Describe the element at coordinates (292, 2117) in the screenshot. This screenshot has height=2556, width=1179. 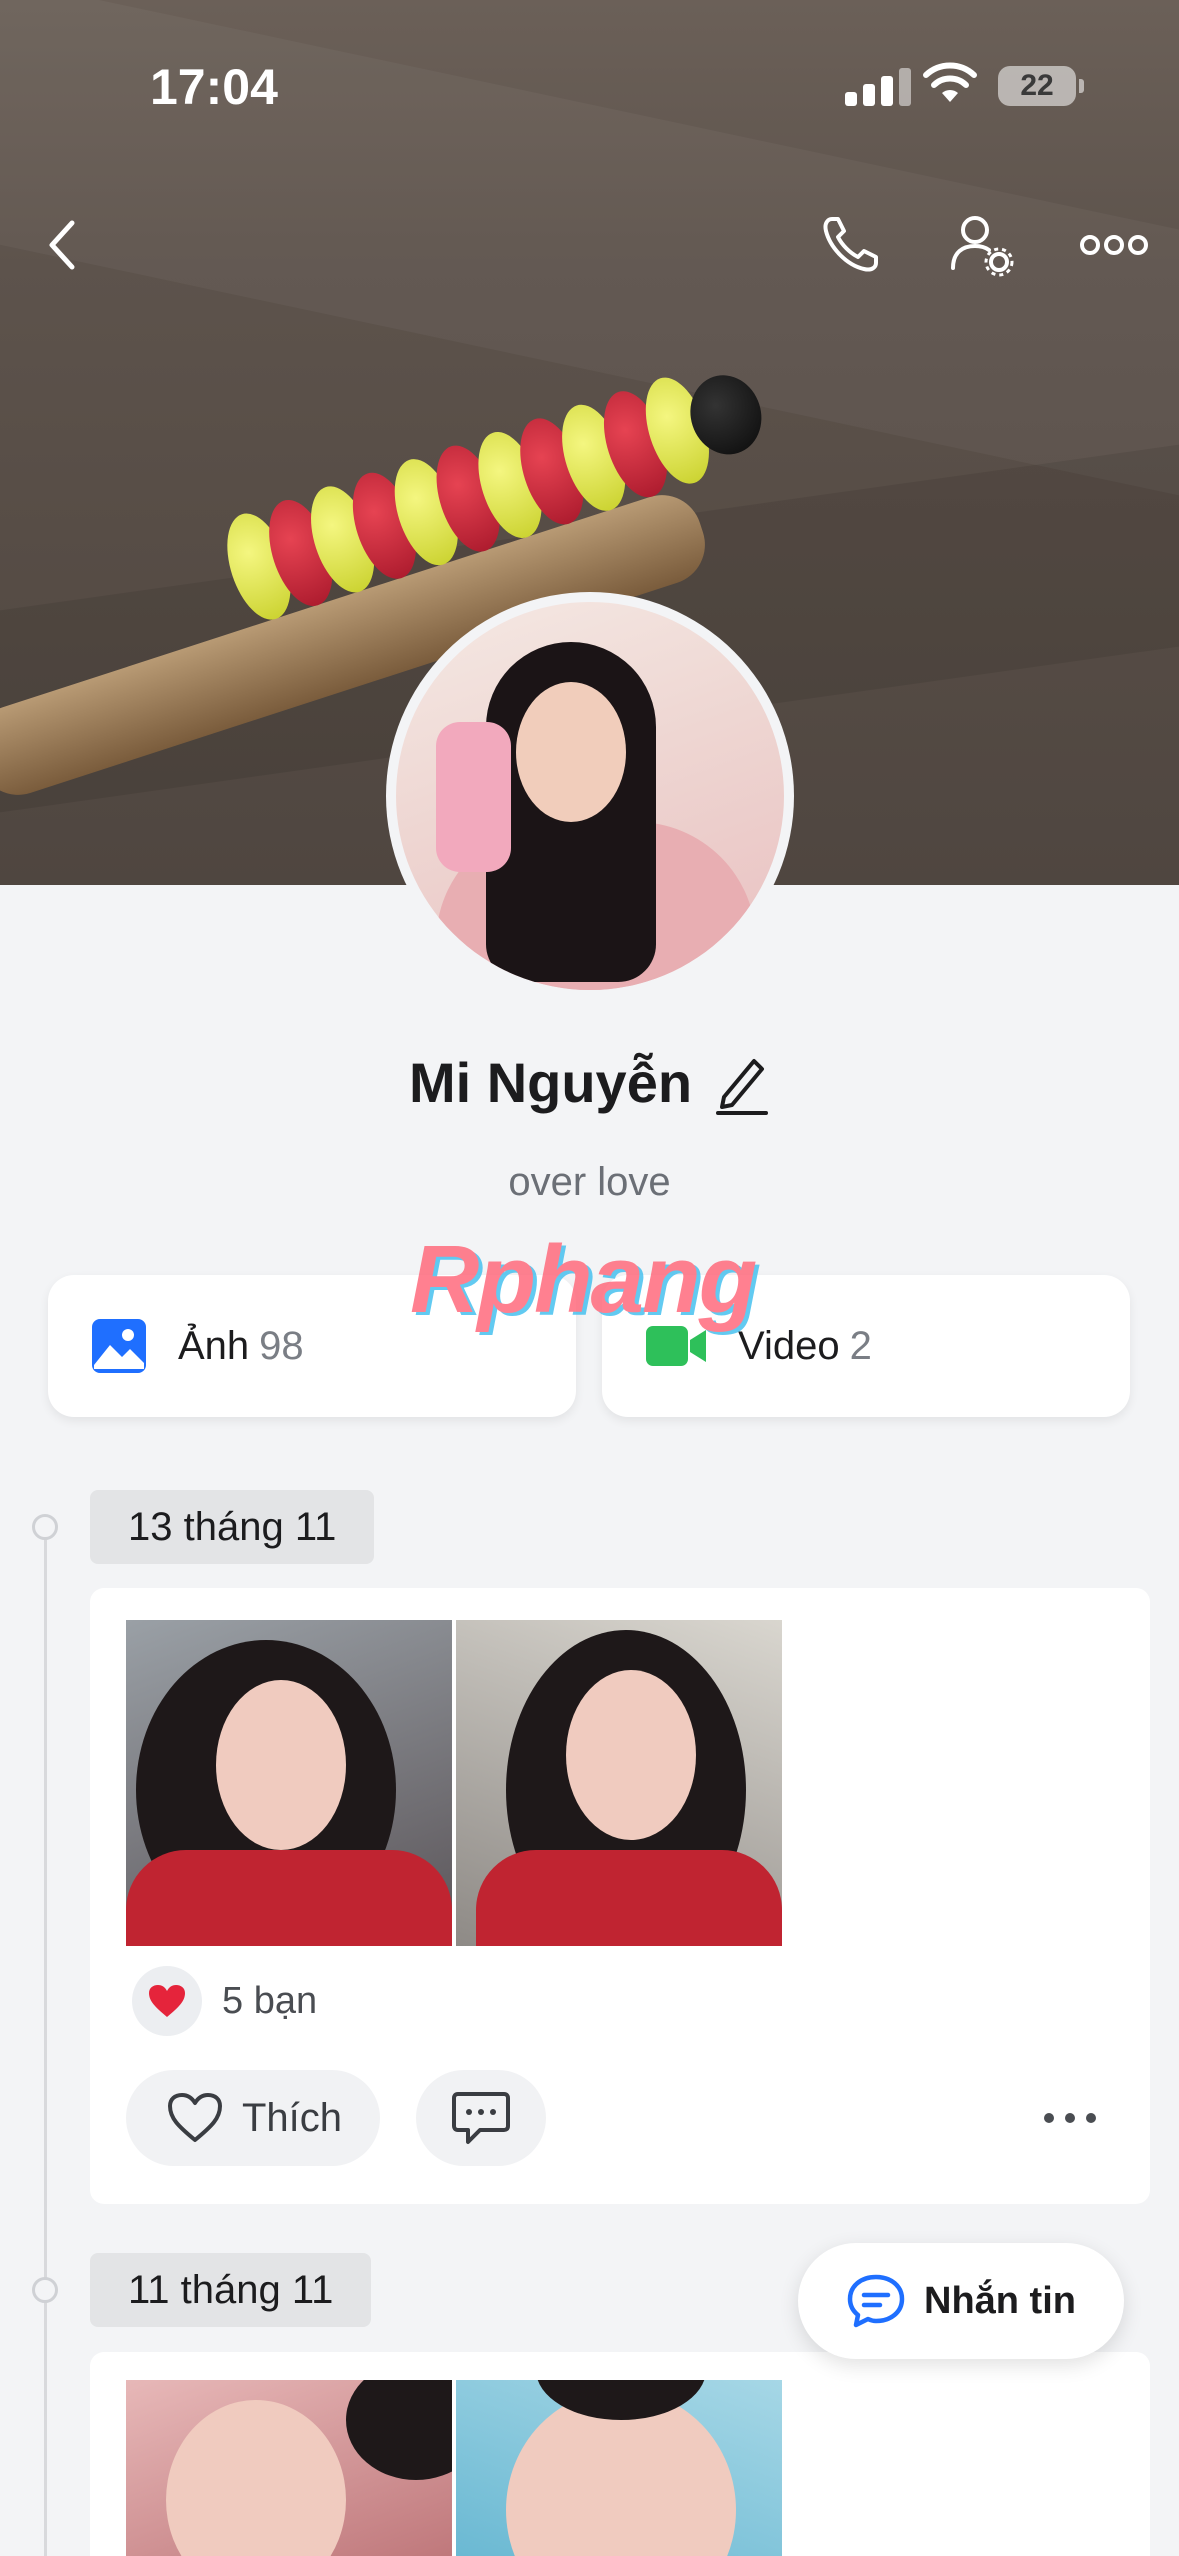
I see `like-label: Thích` at that location.